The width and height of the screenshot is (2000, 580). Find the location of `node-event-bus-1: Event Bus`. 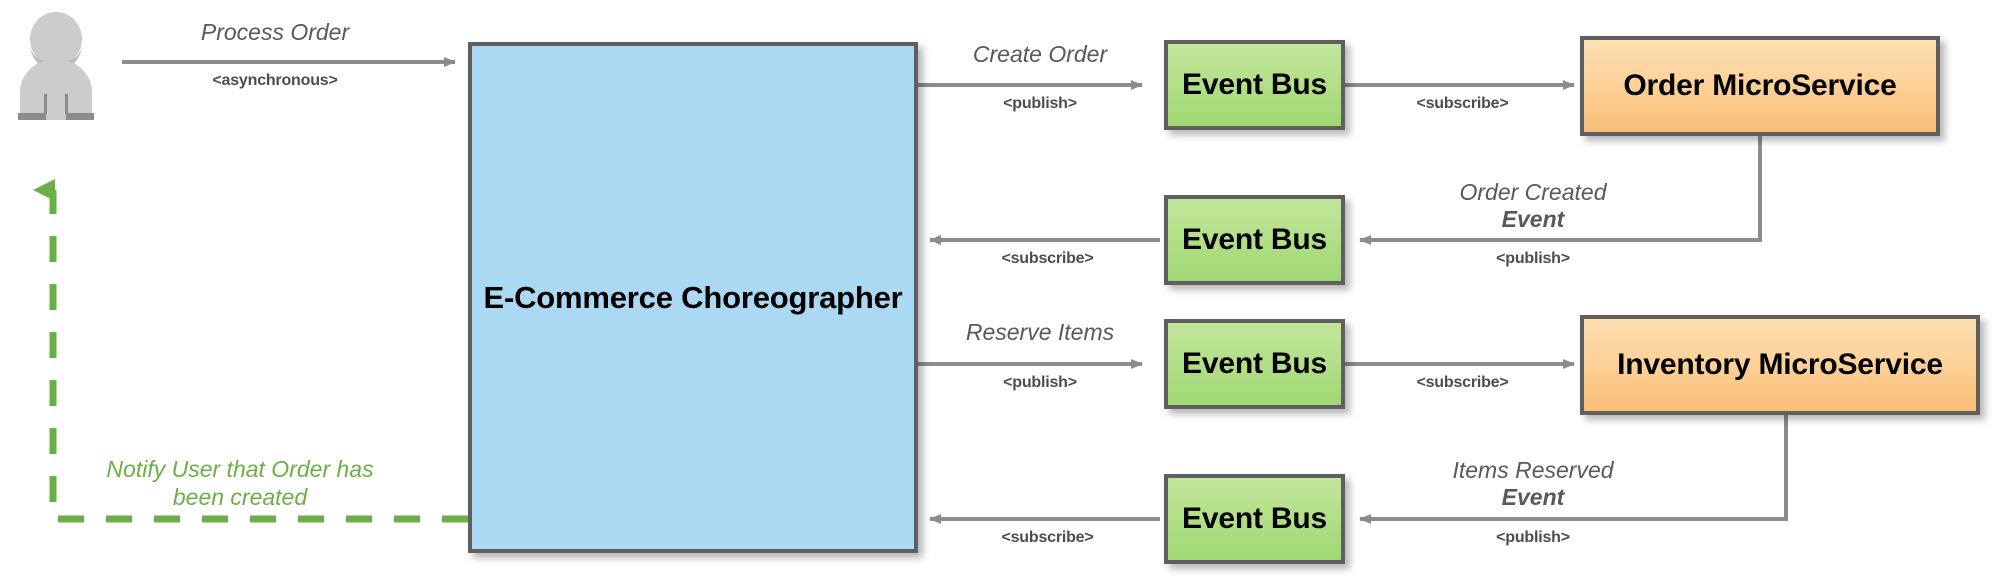

node-event-bus-1: Event Bus is located at coordinates (1254, 85).